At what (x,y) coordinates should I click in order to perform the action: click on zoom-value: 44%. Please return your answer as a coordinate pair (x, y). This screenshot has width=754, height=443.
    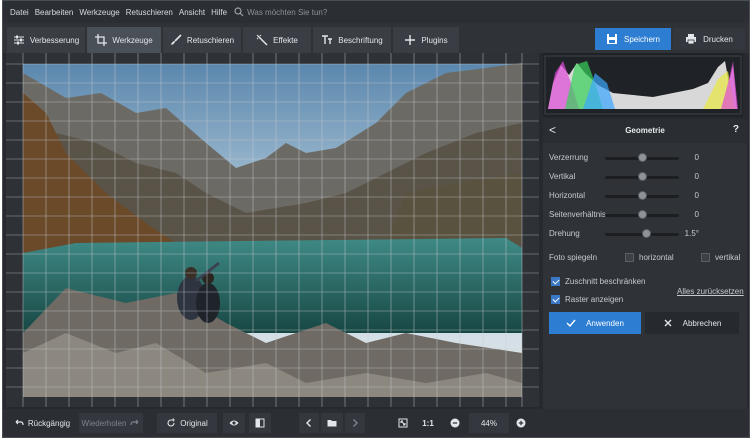
    Looking at the image, I should click on (488, 423).